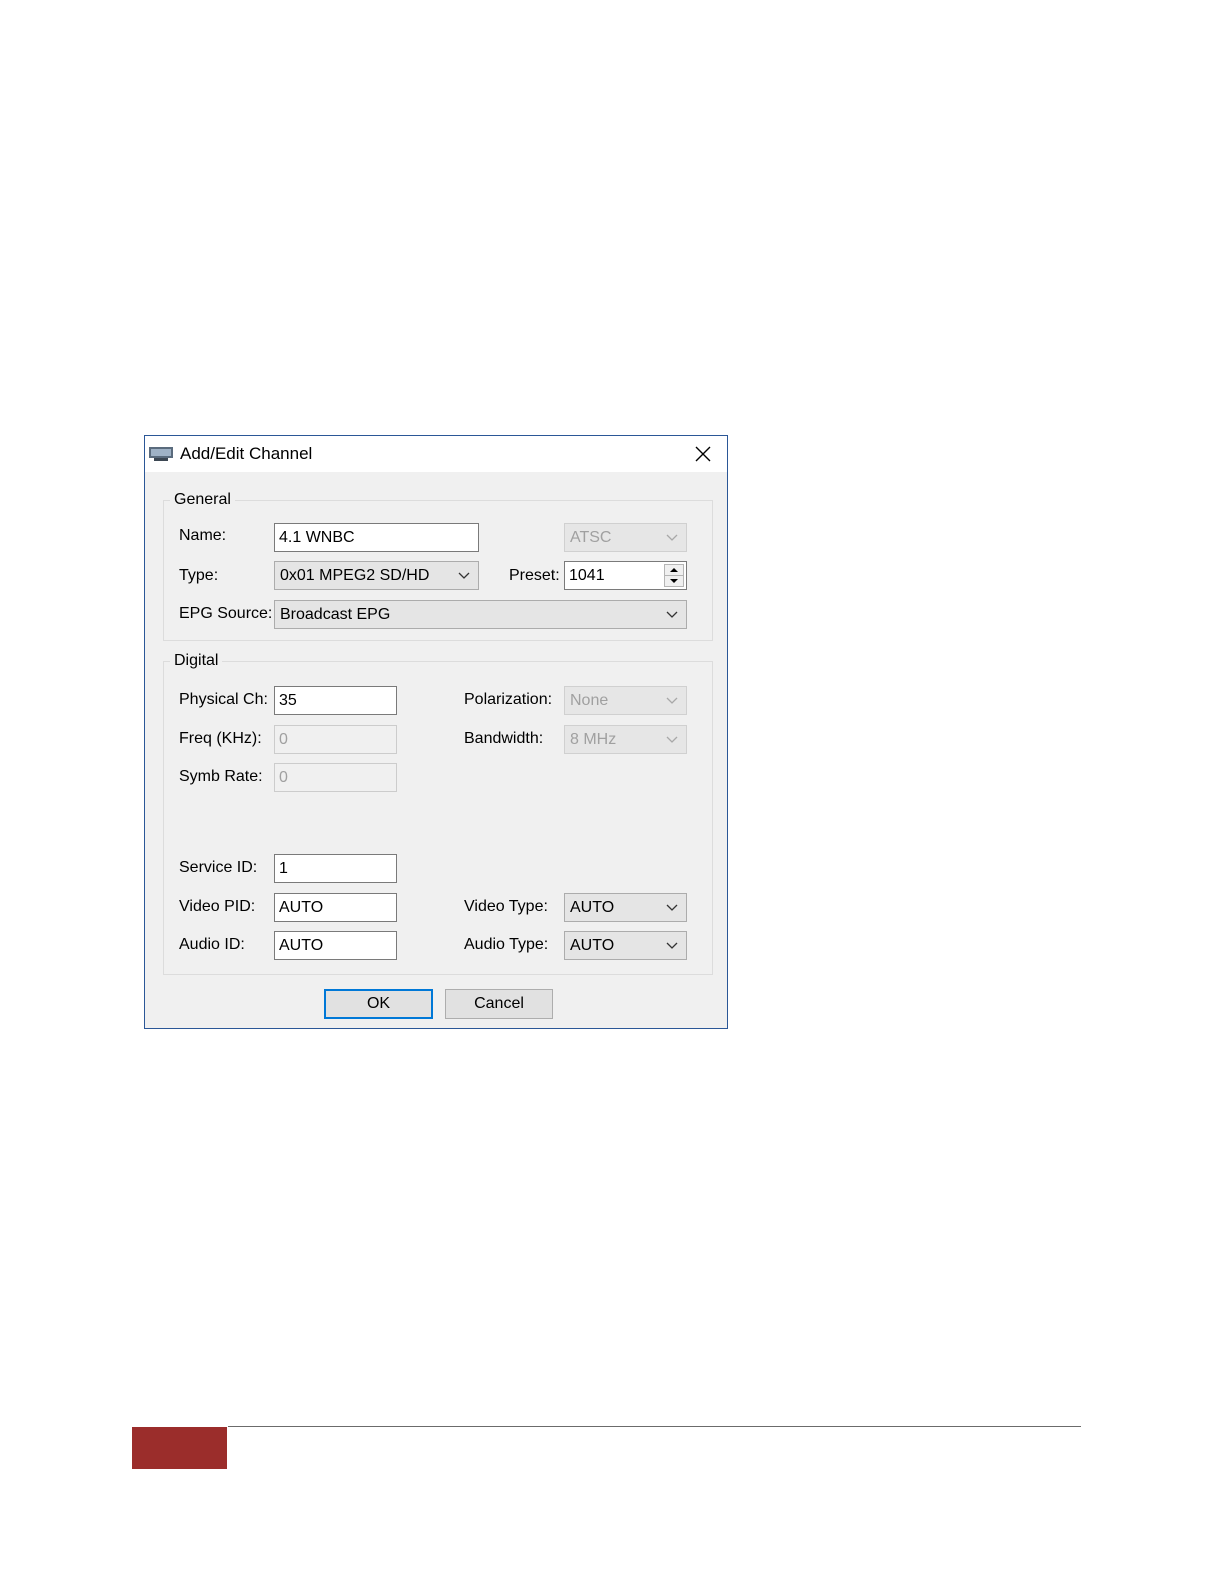 This screenshot has height=1585, width=1225. What do you see at coordinates (506, 944) in the screenshot?
I see `audio-type-label: Audio Type:` at bounding box center [506, 944].